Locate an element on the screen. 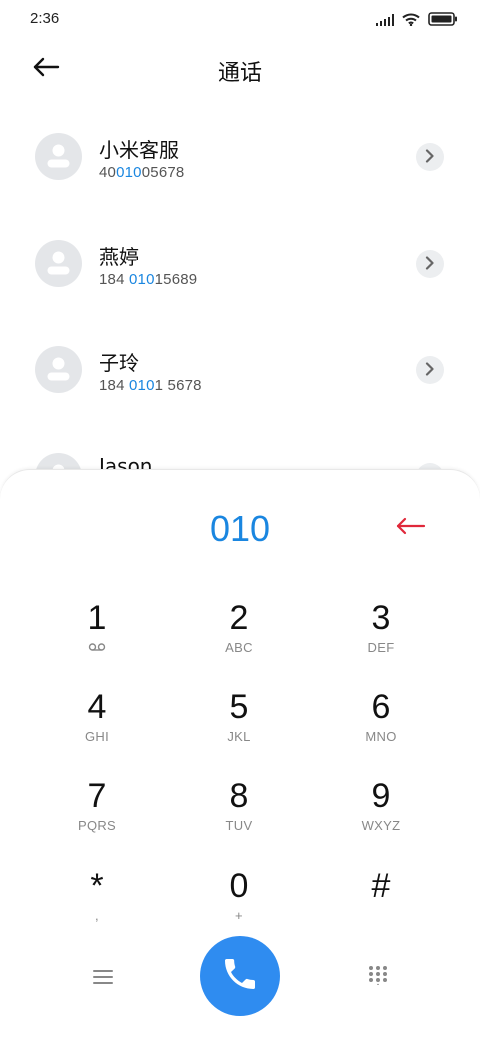 This screenshot has height=1041, width=480. contact-name: 燕婷 is located at coordinates (119, 257).